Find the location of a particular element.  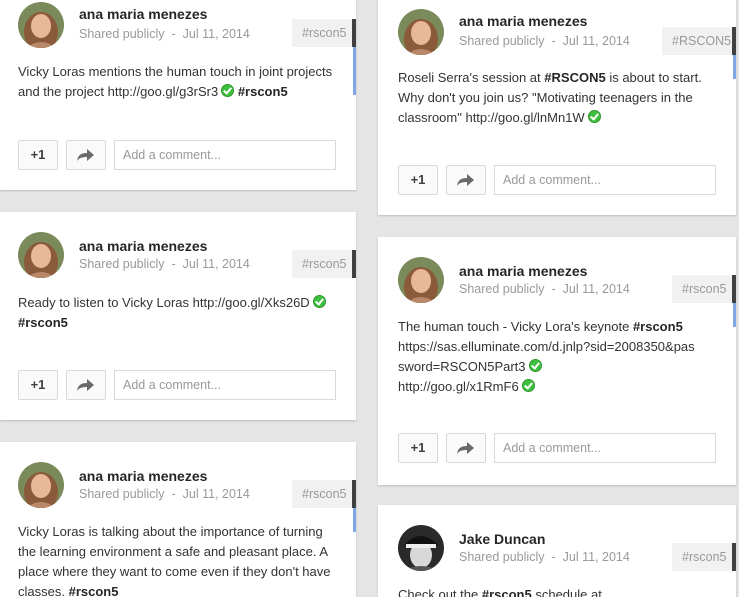

author-name: Jake Duncan is located at coordinates (502, 539).